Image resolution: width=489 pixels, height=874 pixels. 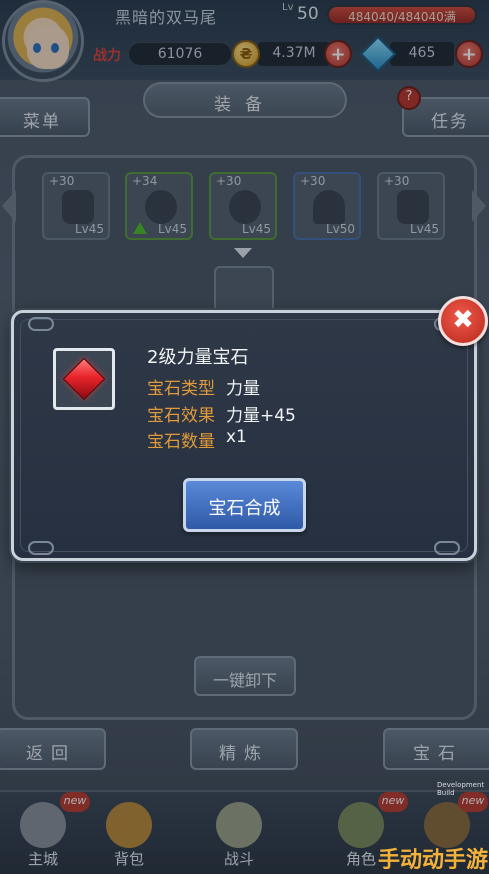 I want to click on close-icon: ✖, so click(x=463, y=320).